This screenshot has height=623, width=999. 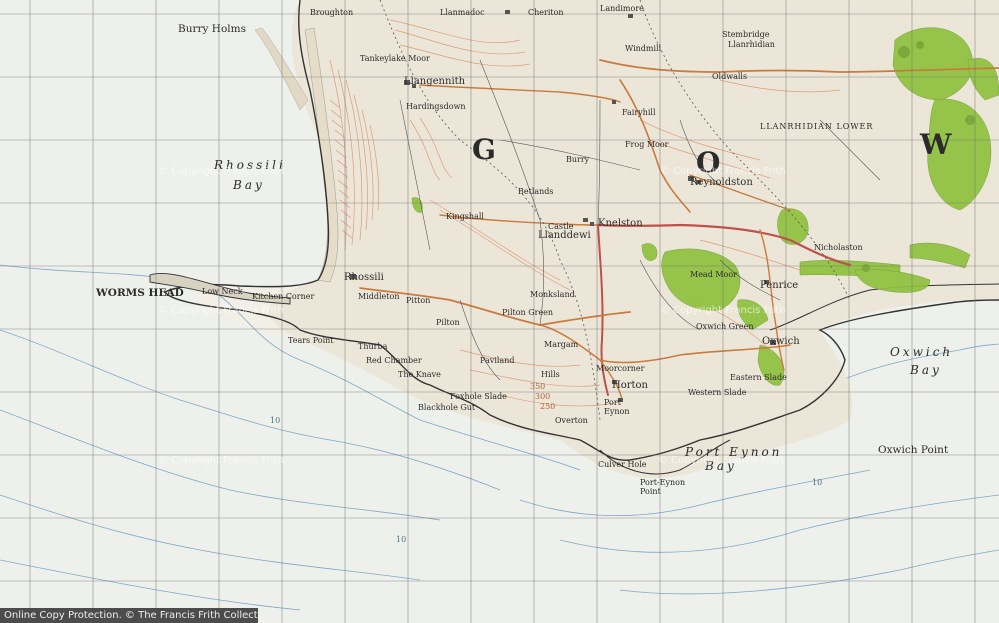 What do you see at coordinates (497, 360) in the screenshot?
I see `place-paviland: Paviland` at bounding box center [497, 360].